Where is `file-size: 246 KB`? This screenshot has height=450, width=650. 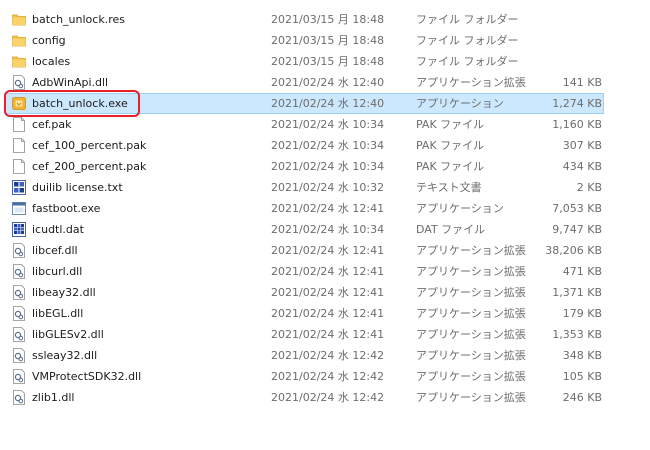 file-size: 246 KB is located at coordinates (582, 397).